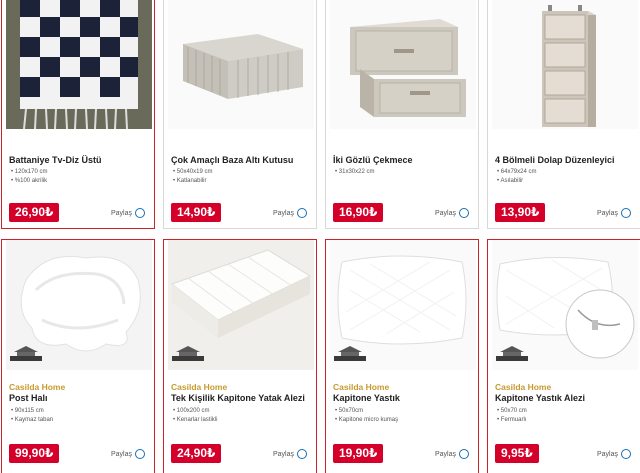  I want to click on feature-list: 100x200 cm Kenarlar lastikli, so click(195, 416).